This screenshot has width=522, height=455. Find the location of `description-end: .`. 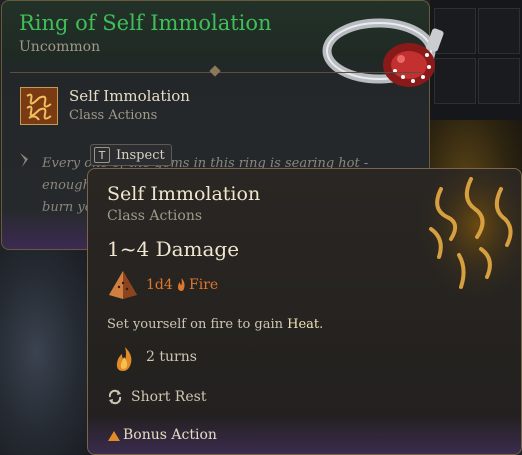

description-end: . is located at coordinates (321, 324).